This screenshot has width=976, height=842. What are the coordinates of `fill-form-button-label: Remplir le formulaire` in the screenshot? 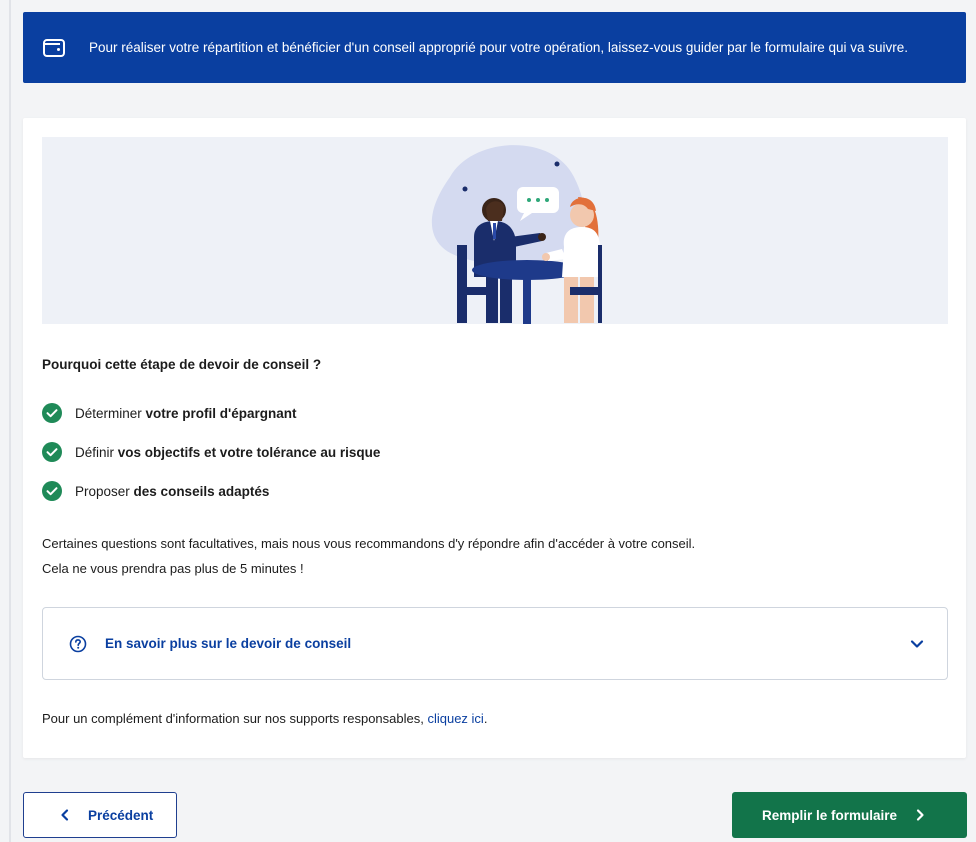 It's located at (830, 815).